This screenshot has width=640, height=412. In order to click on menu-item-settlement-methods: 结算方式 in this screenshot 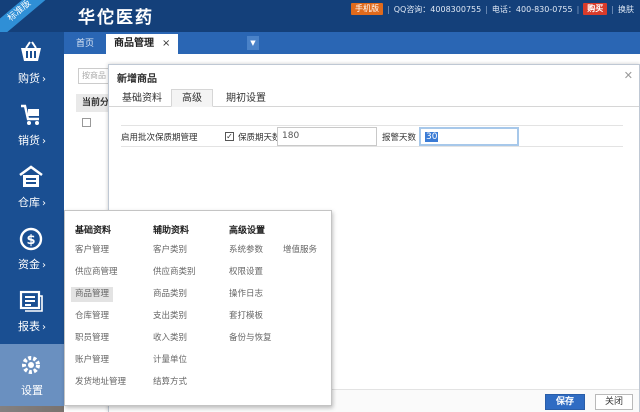, I will do `click(170, 382)`.